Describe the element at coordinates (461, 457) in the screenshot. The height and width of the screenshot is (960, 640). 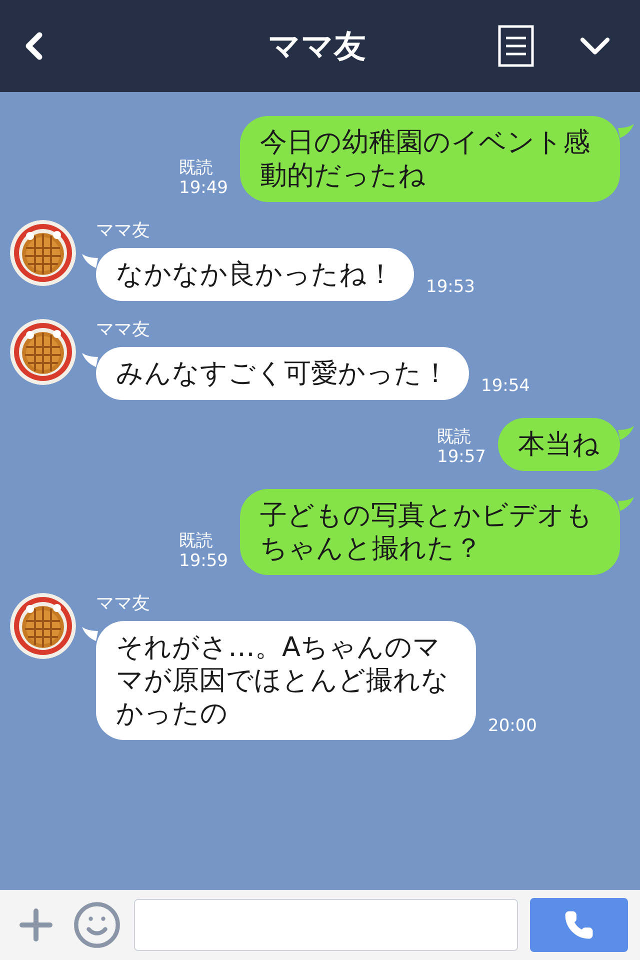
I see `message-time: 19:57` at that location.